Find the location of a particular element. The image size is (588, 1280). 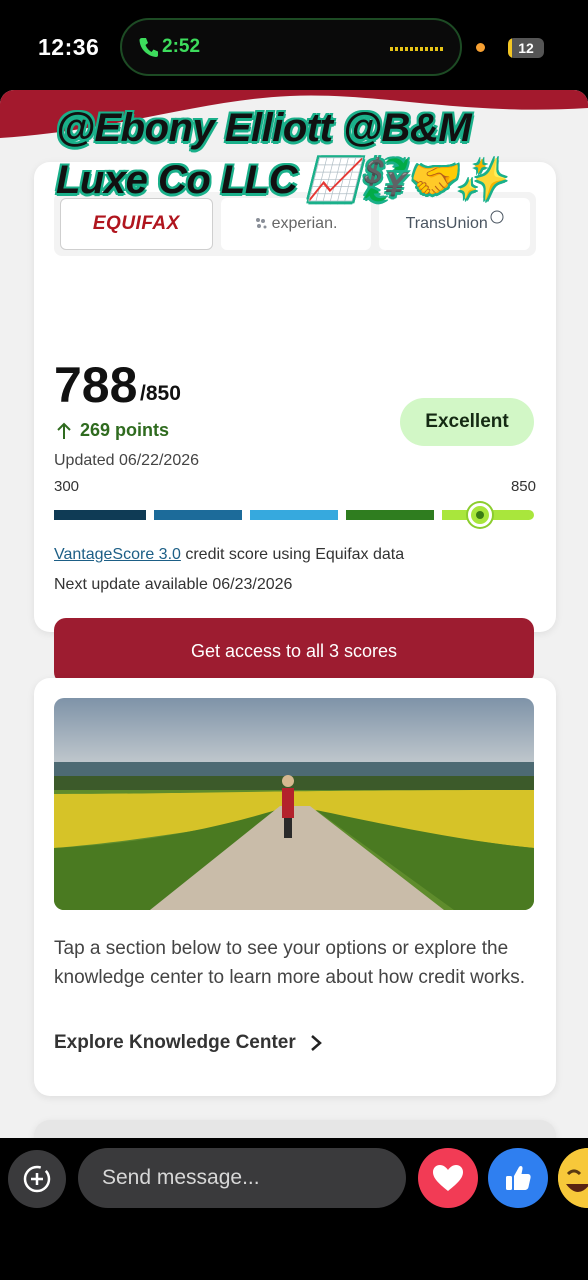

rating-badge: Excellent is located at coordinates (467, 422).